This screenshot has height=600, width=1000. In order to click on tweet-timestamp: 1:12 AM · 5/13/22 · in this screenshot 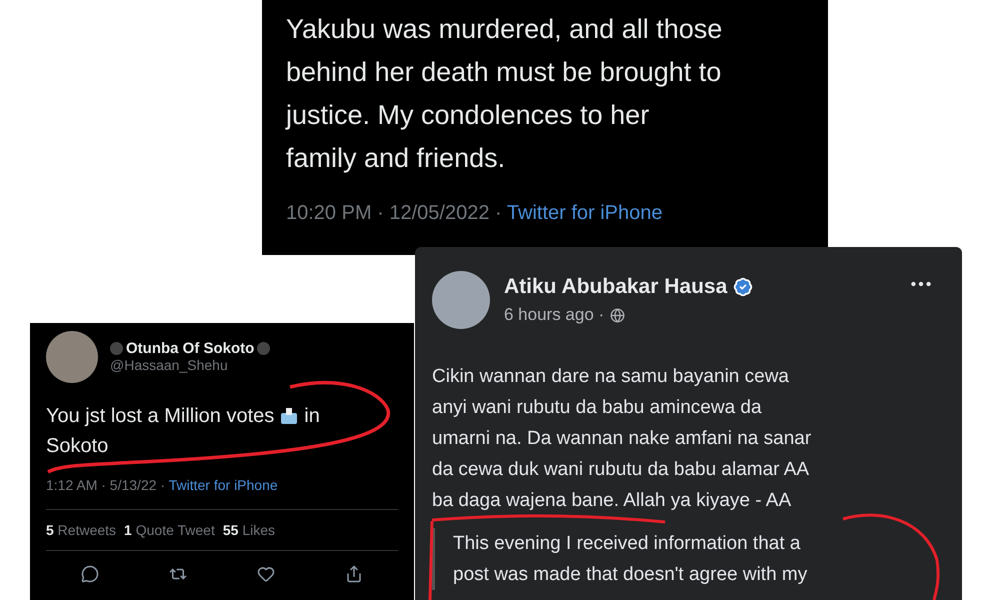, I will do `click(106, 485)`.